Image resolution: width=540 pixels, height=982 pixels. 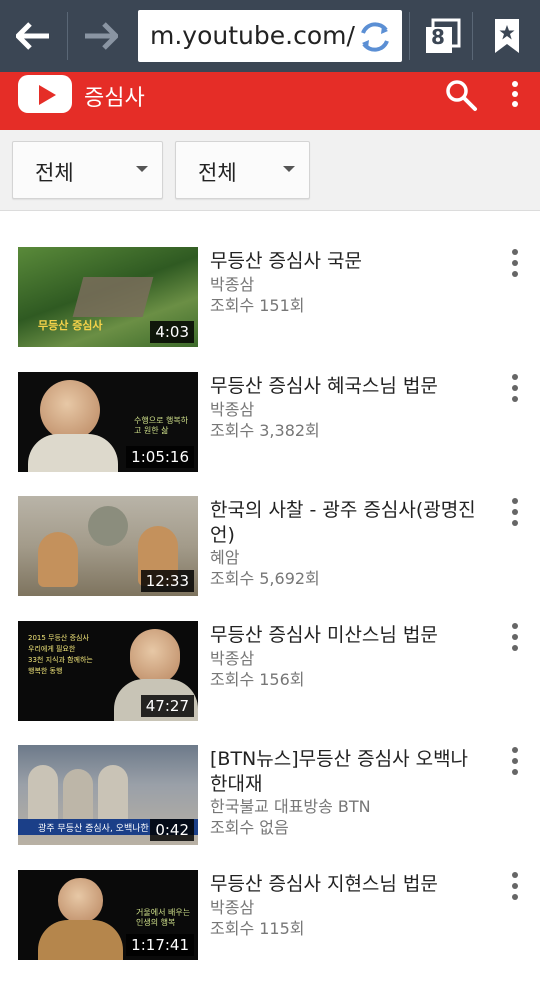 I want to click on video-channel: 혜암, so click(x=224, y=557).